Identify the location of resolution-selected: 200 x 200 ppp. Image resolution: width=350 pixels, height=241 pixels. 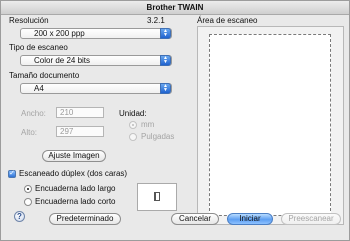
(59, 33).